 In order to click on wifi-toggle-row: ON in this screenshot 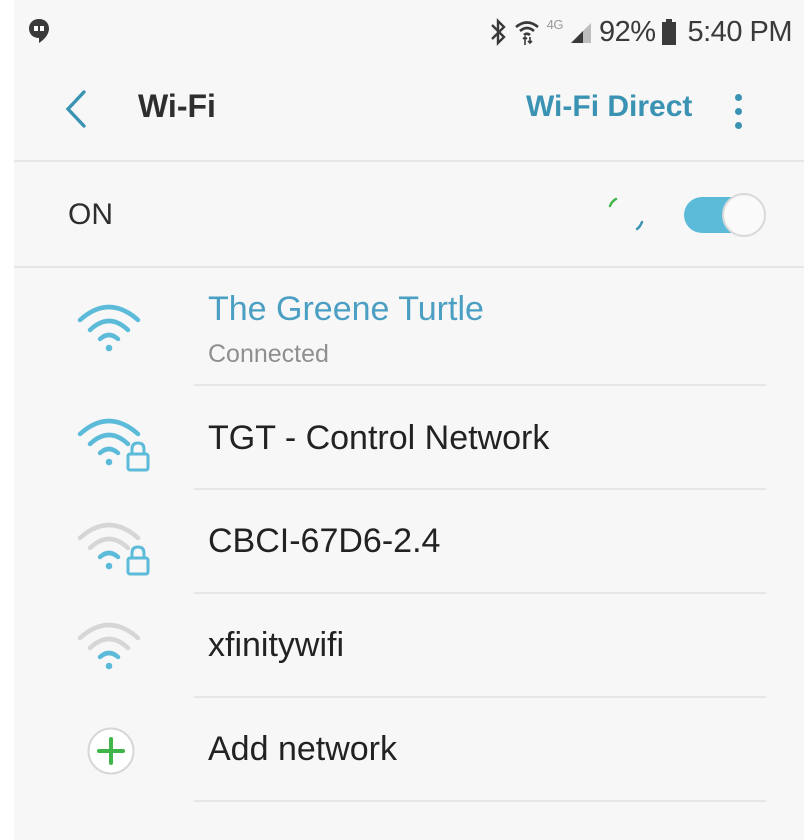, I will do `click(409, 214)`.